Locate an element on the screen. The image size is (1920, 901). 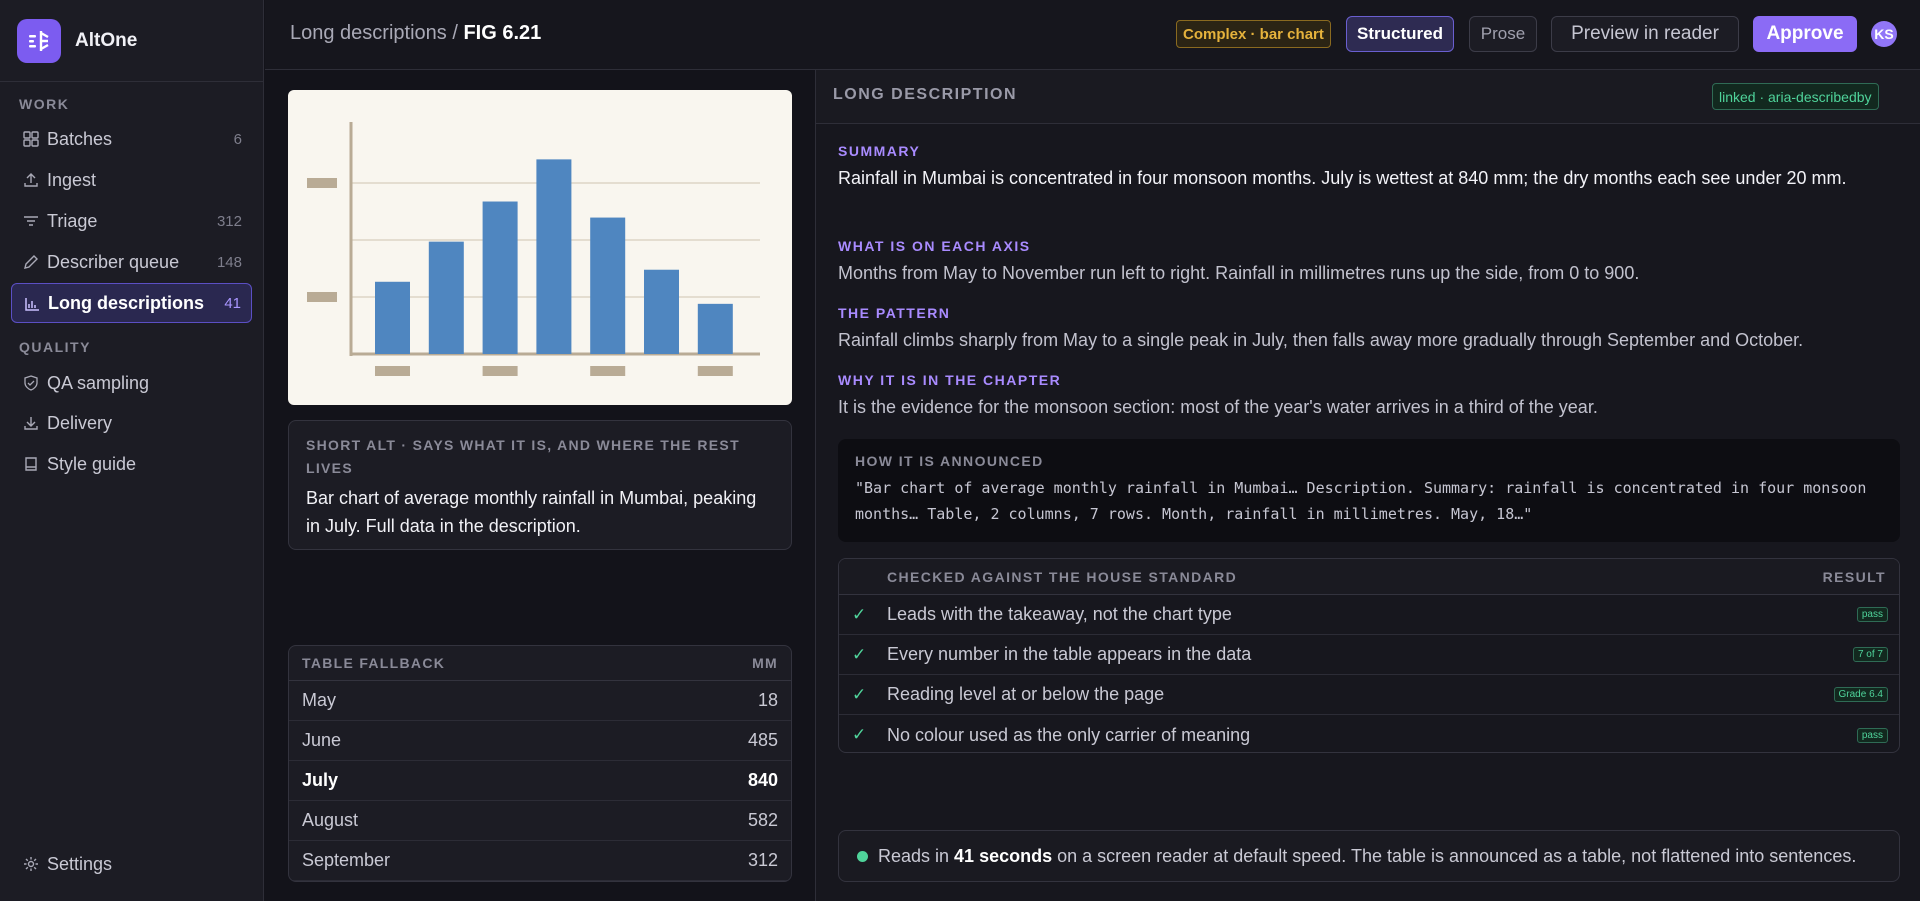
grid-icon is located at coordinates (31, 139).